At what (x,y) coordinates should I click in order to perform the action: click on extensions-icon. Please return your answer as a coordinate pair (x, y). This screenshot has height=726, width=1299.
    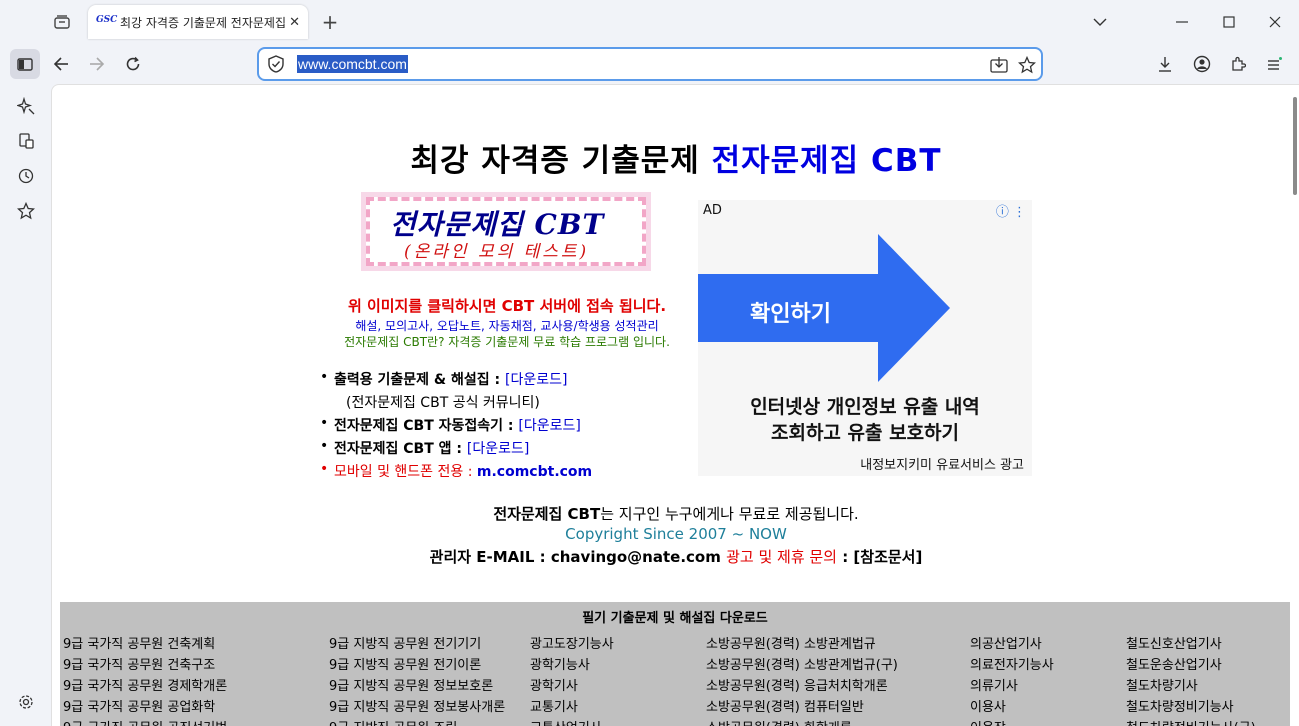
    Looking at the image, I should click on (1238, 64).